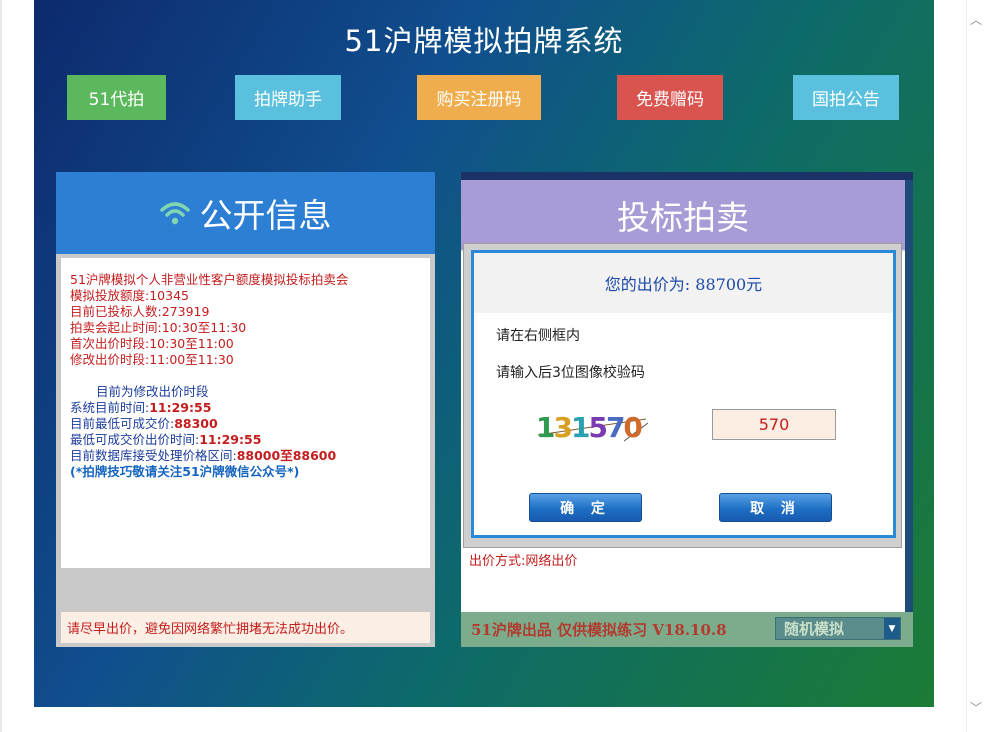 This screenshot has width=985, height=732. What do you see at coordinates (570, 373) in the screenshot?
I see `instruction-line-2: 请输入后3位图像校验码` at bounding box center [570, 373].